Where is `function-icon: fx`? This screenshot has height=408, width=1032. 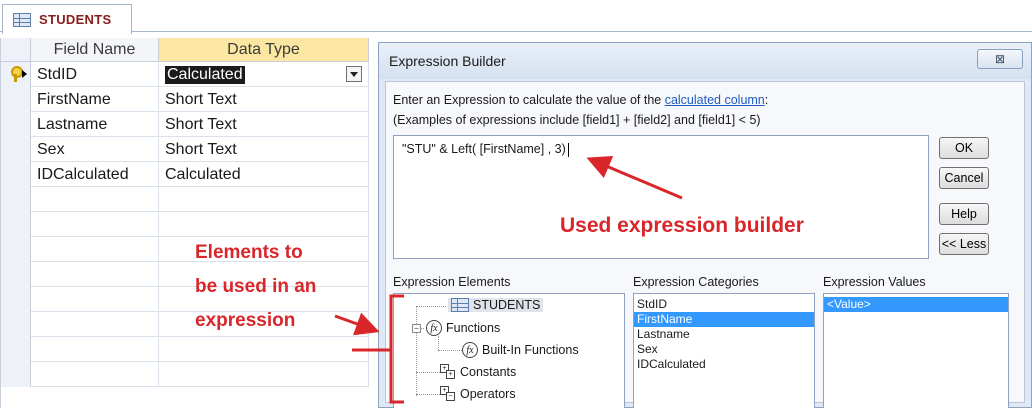
function-icon: fx is located at coordinates (434, 328).